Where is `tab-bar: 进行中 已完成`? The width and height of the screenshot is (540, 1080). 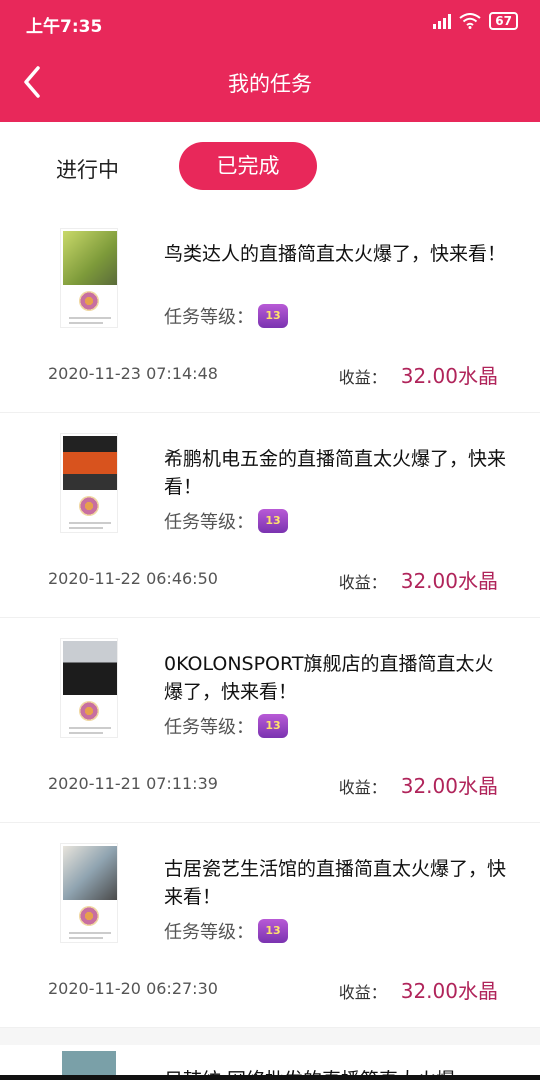
tab-bar: 进行中 已完成 is located at coordinates (270, 165).